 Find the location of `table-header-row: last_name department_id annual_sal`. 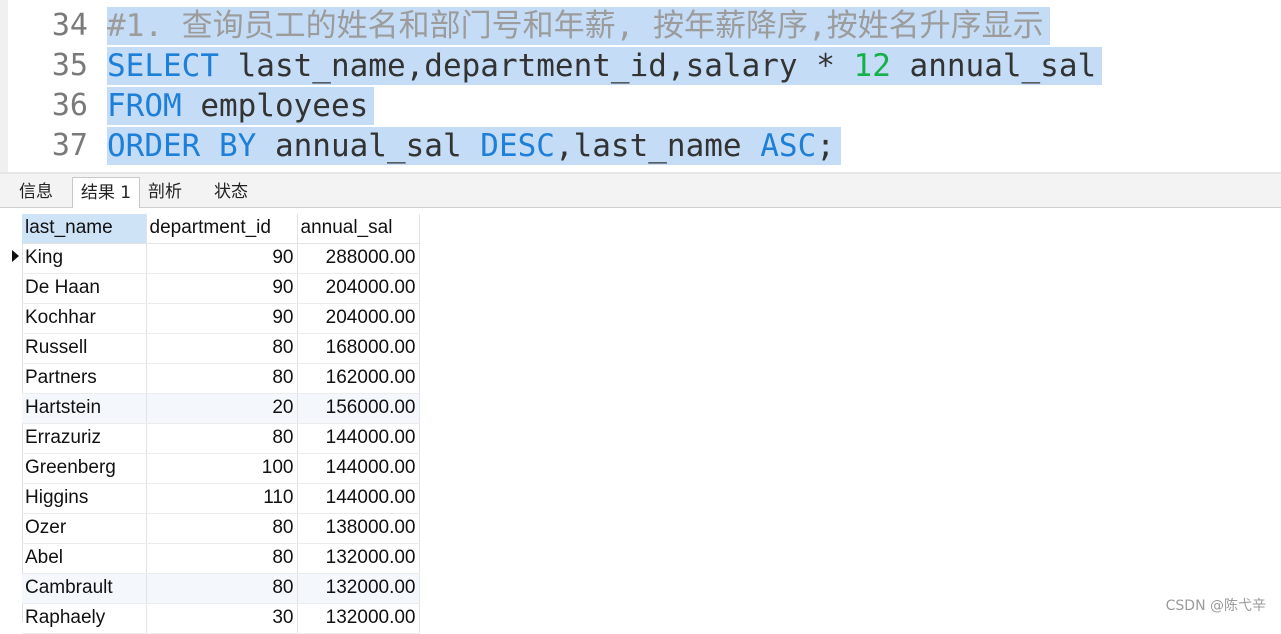

table-header-row: last_name department_id annual_sal is located at coordinates (221, 229).